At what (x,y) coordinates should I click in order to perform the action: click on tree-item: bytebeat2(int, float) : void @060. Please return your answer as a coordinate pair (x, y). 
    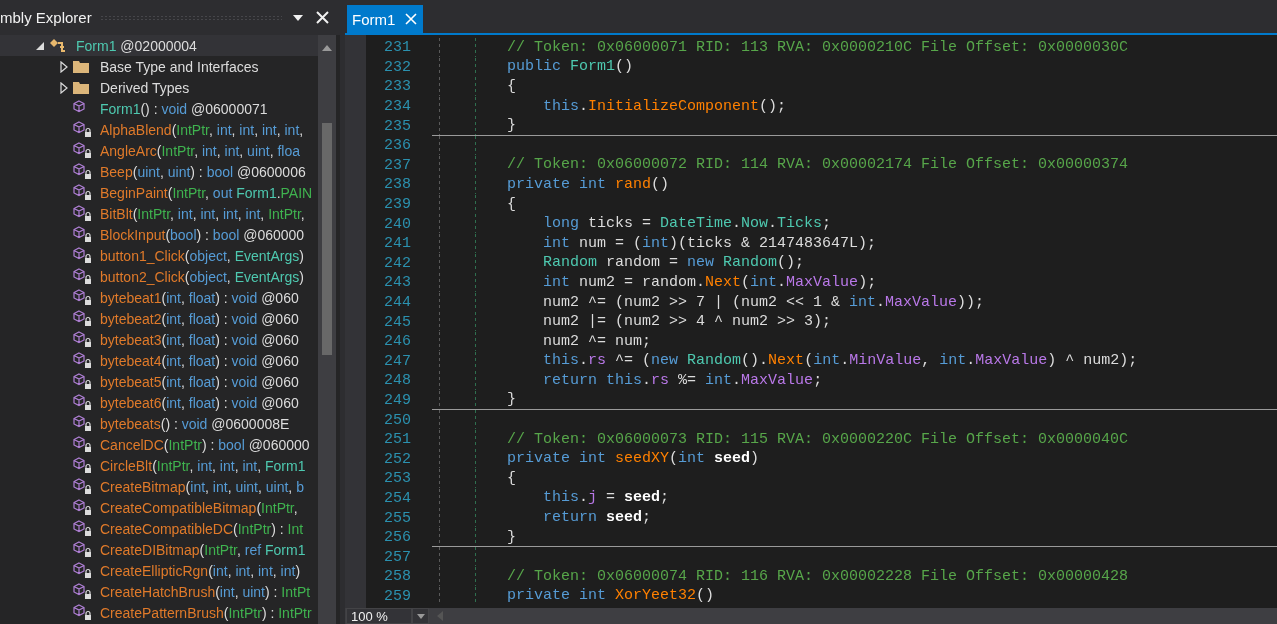
    Looking at the image, I should click on (199, 318).